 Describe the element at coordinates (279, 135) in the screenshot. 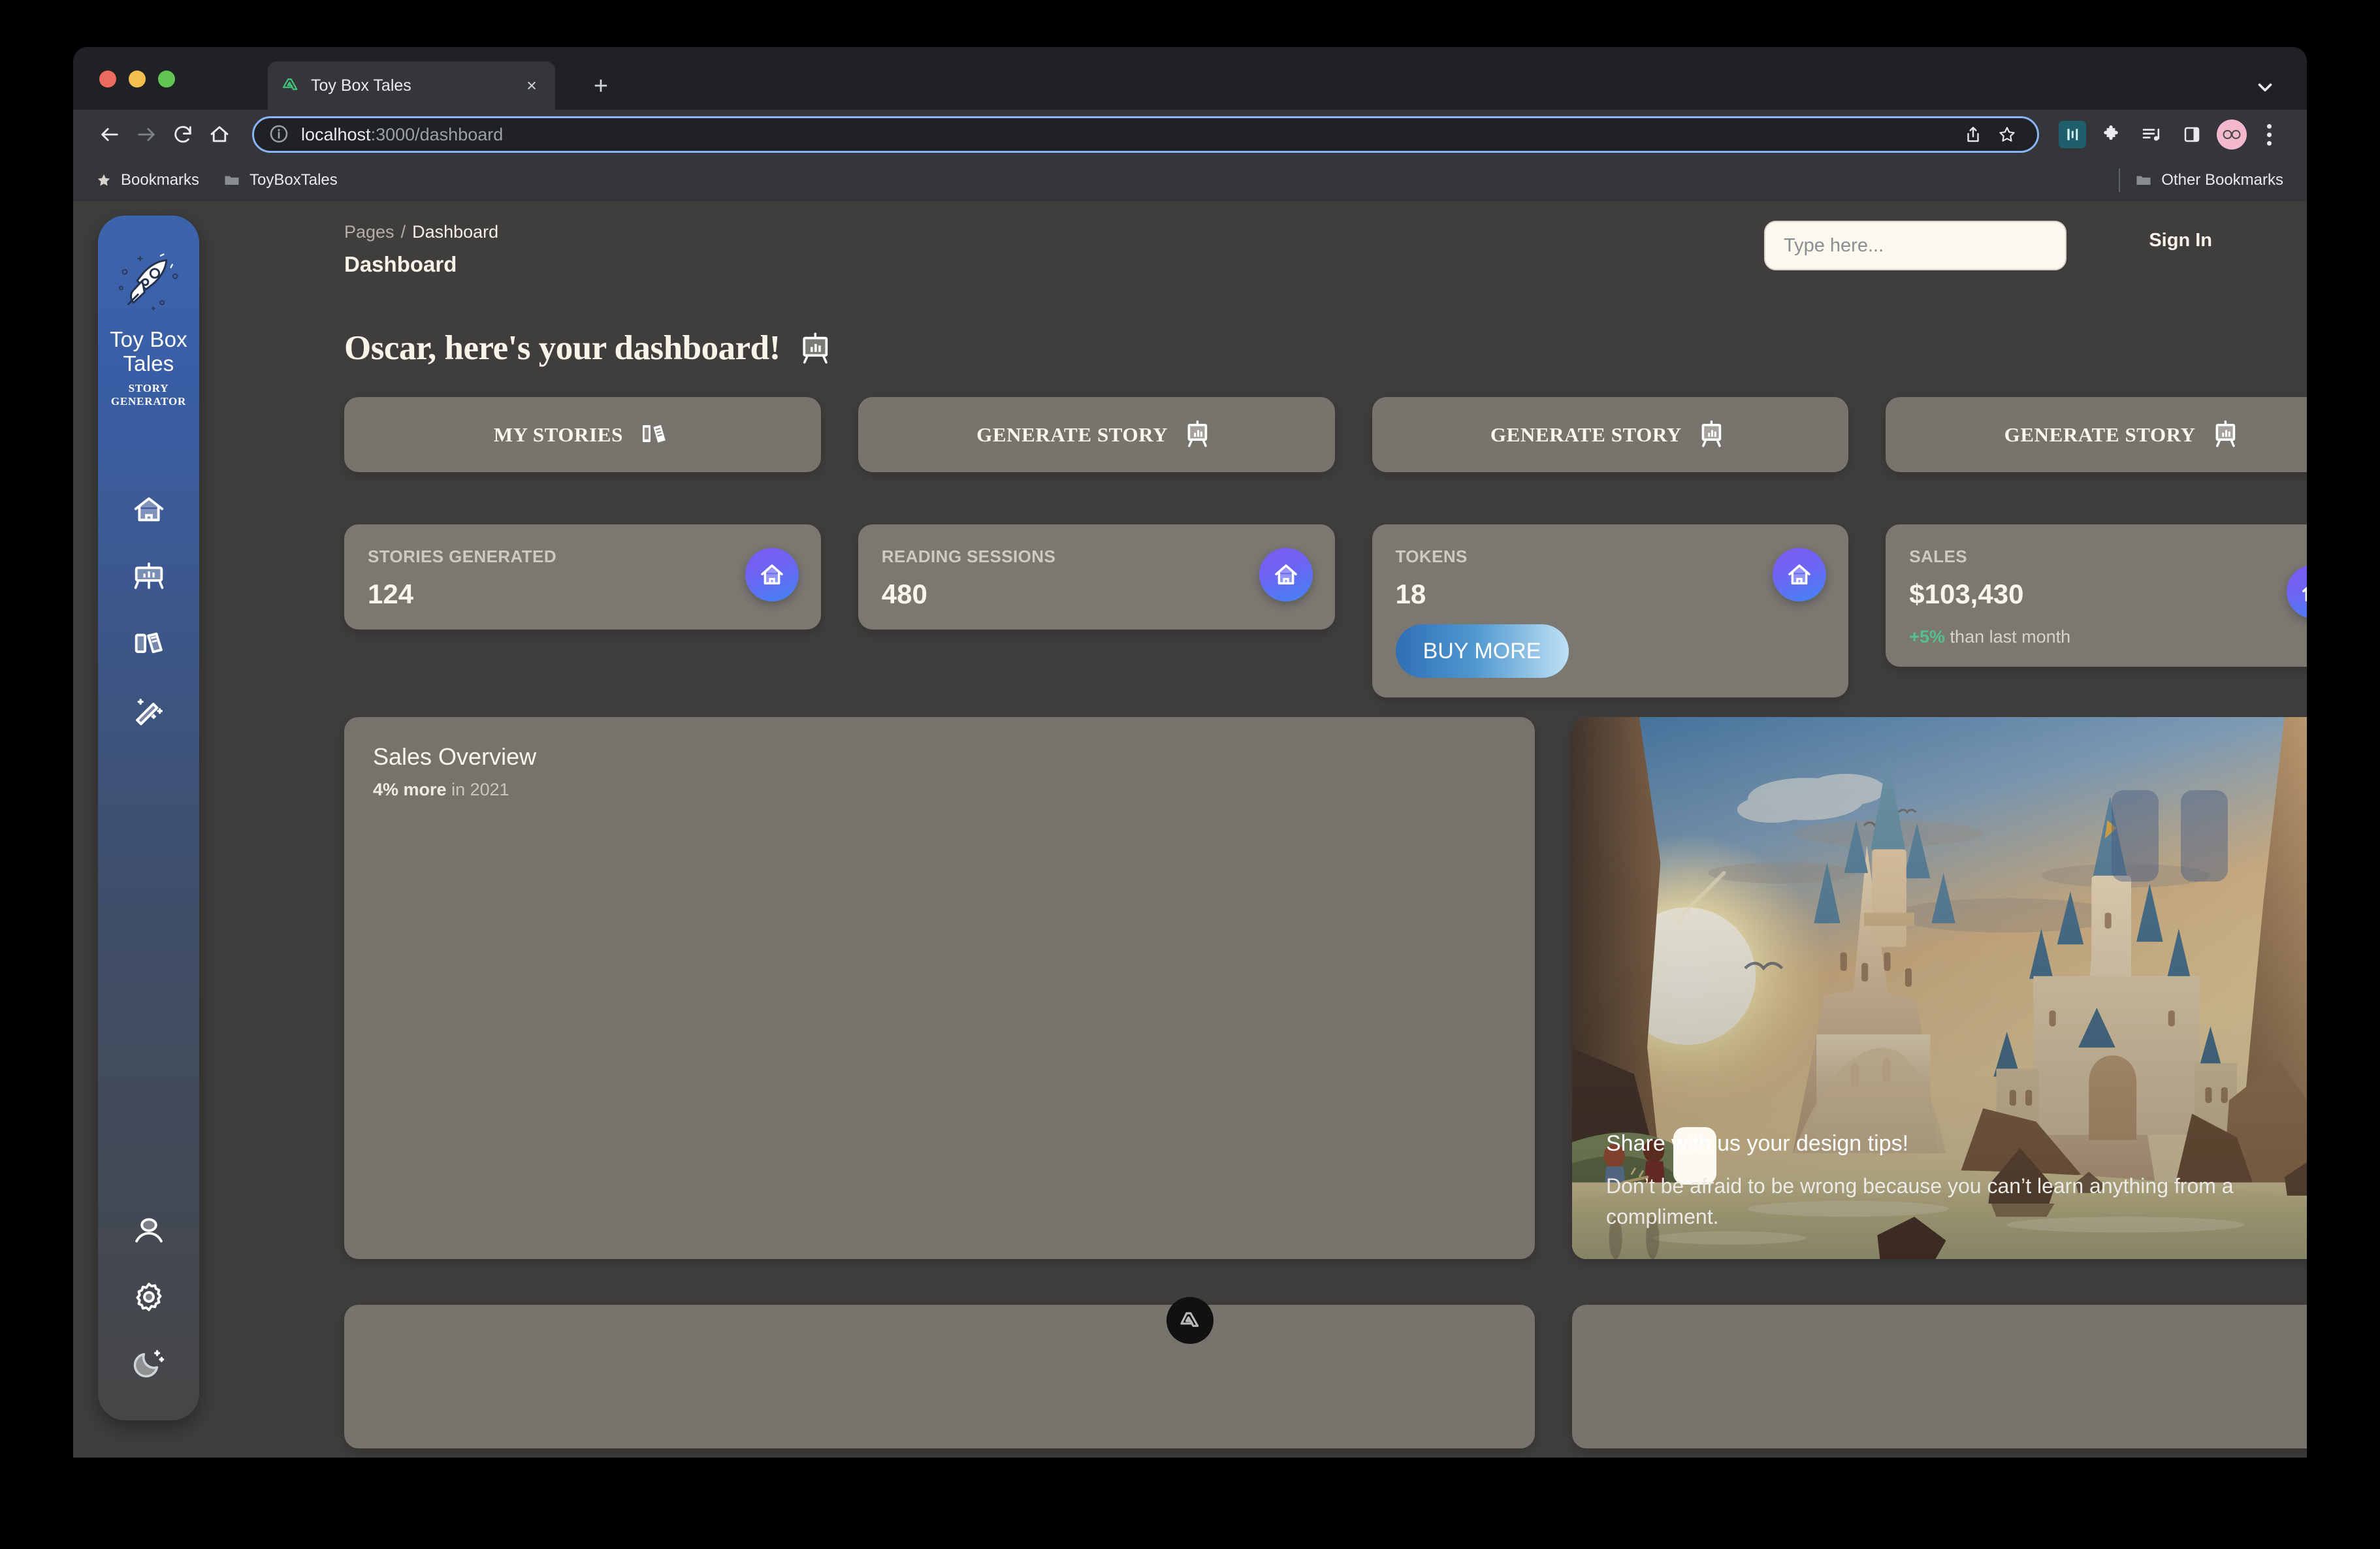

I see `site-info-icon` at that location.